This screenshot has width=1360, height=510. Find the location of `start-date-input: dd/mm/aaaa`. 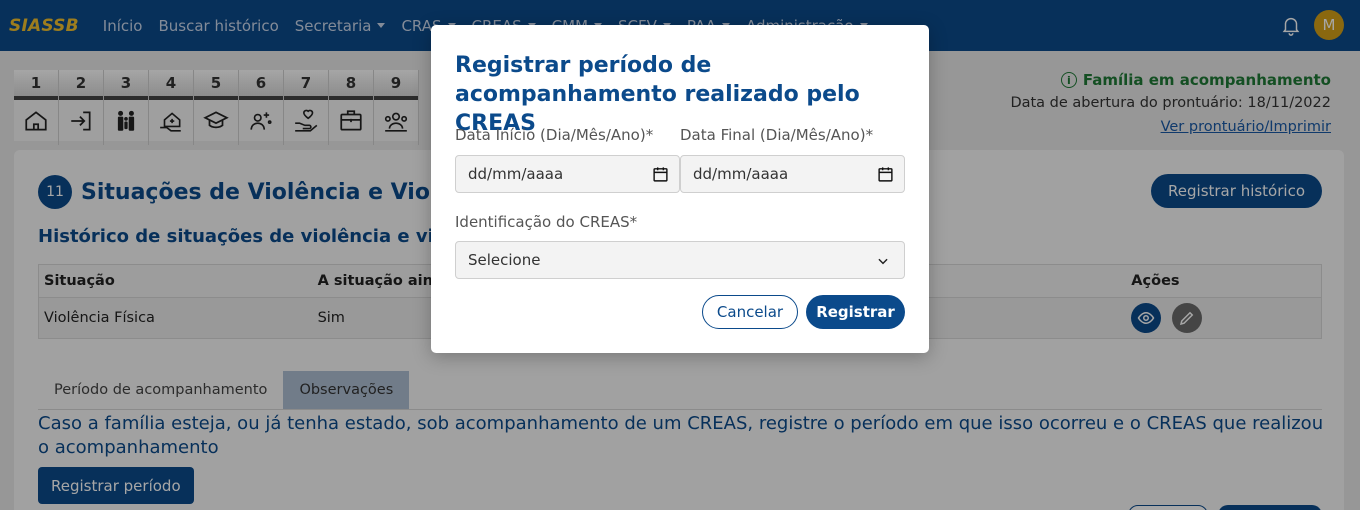

start-date-input: dd/mm/aaaa is located at coordinates (567, 174).